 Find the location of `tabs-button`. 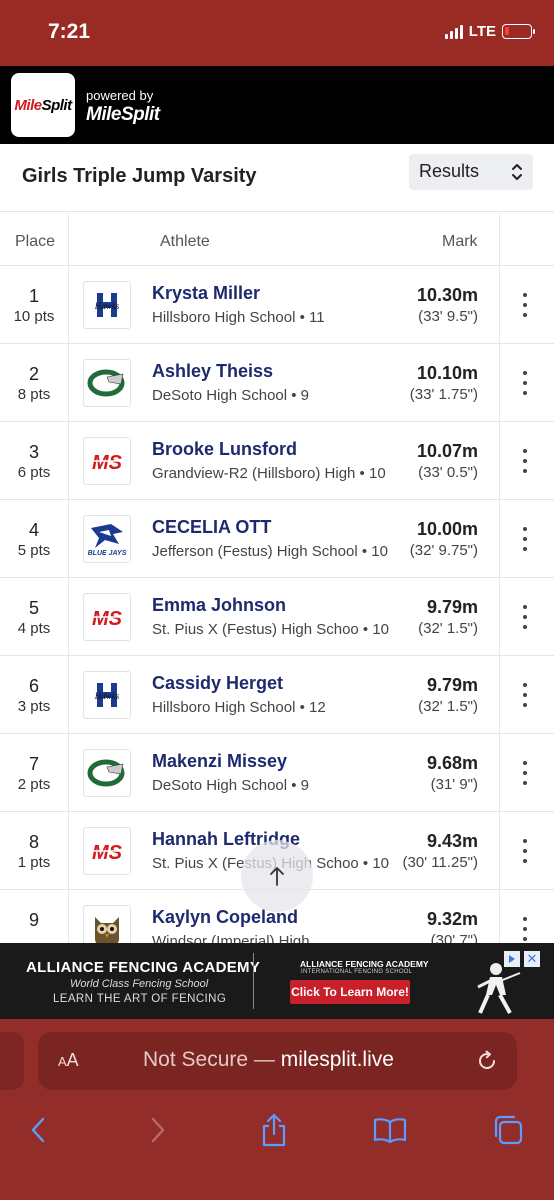

tabs-button is located at coordinates (508, 1130).